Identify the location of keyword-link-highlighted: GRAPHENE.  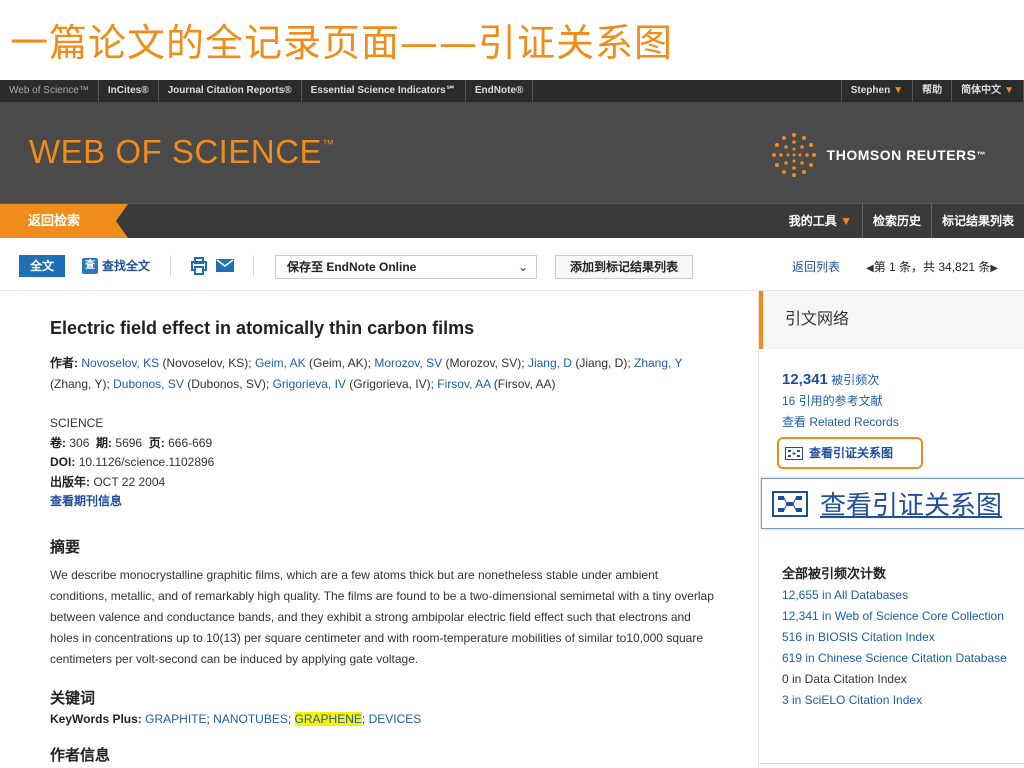
(328, 718).